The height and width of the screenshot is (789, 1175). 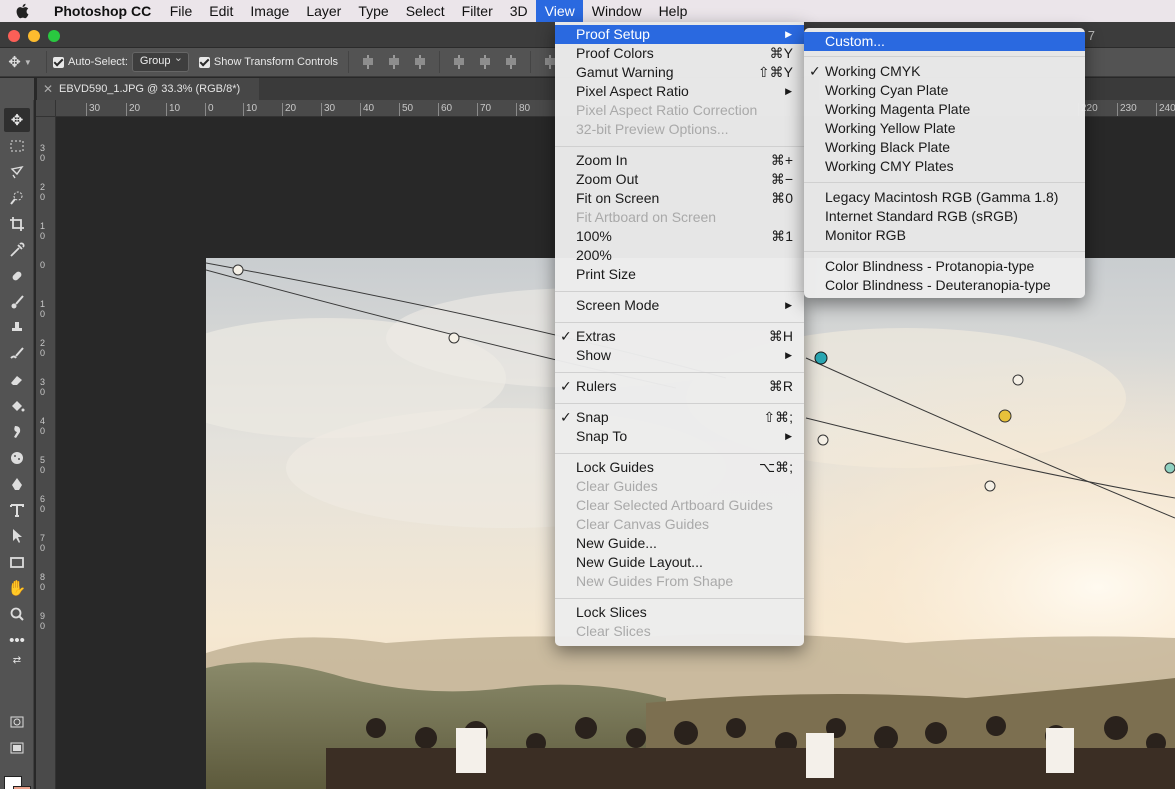 I want to click on menu-item-working-yellow-plate: Working Yellow Plate, so click(x=944, y=128).